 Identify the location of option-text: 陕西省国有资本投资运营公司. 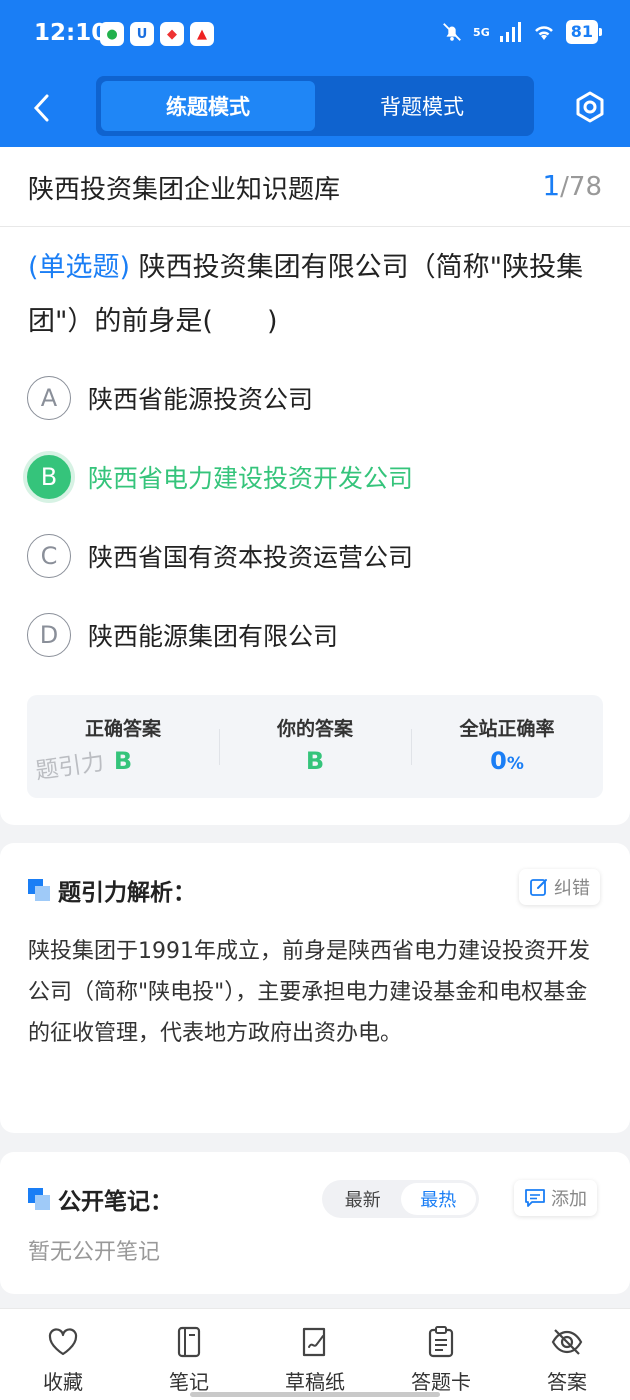
(251, 557).